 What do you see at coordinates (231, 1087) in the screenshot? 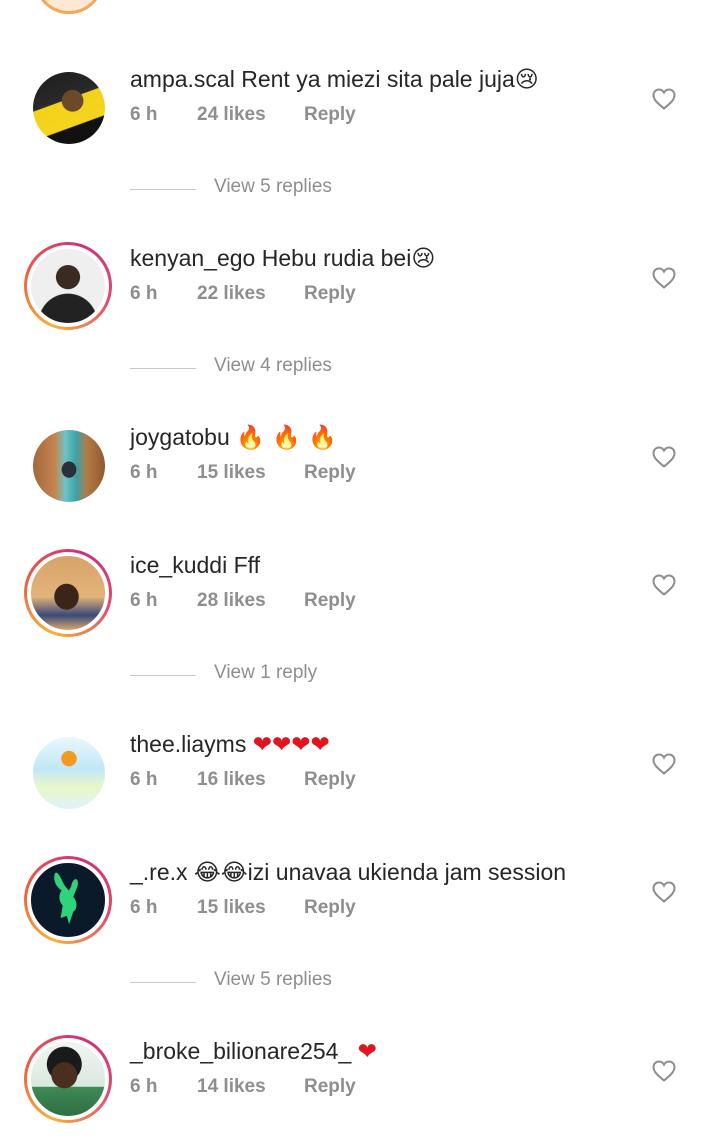
I see `comment-likes: 14 likes` at bounding box center [231, 1087].